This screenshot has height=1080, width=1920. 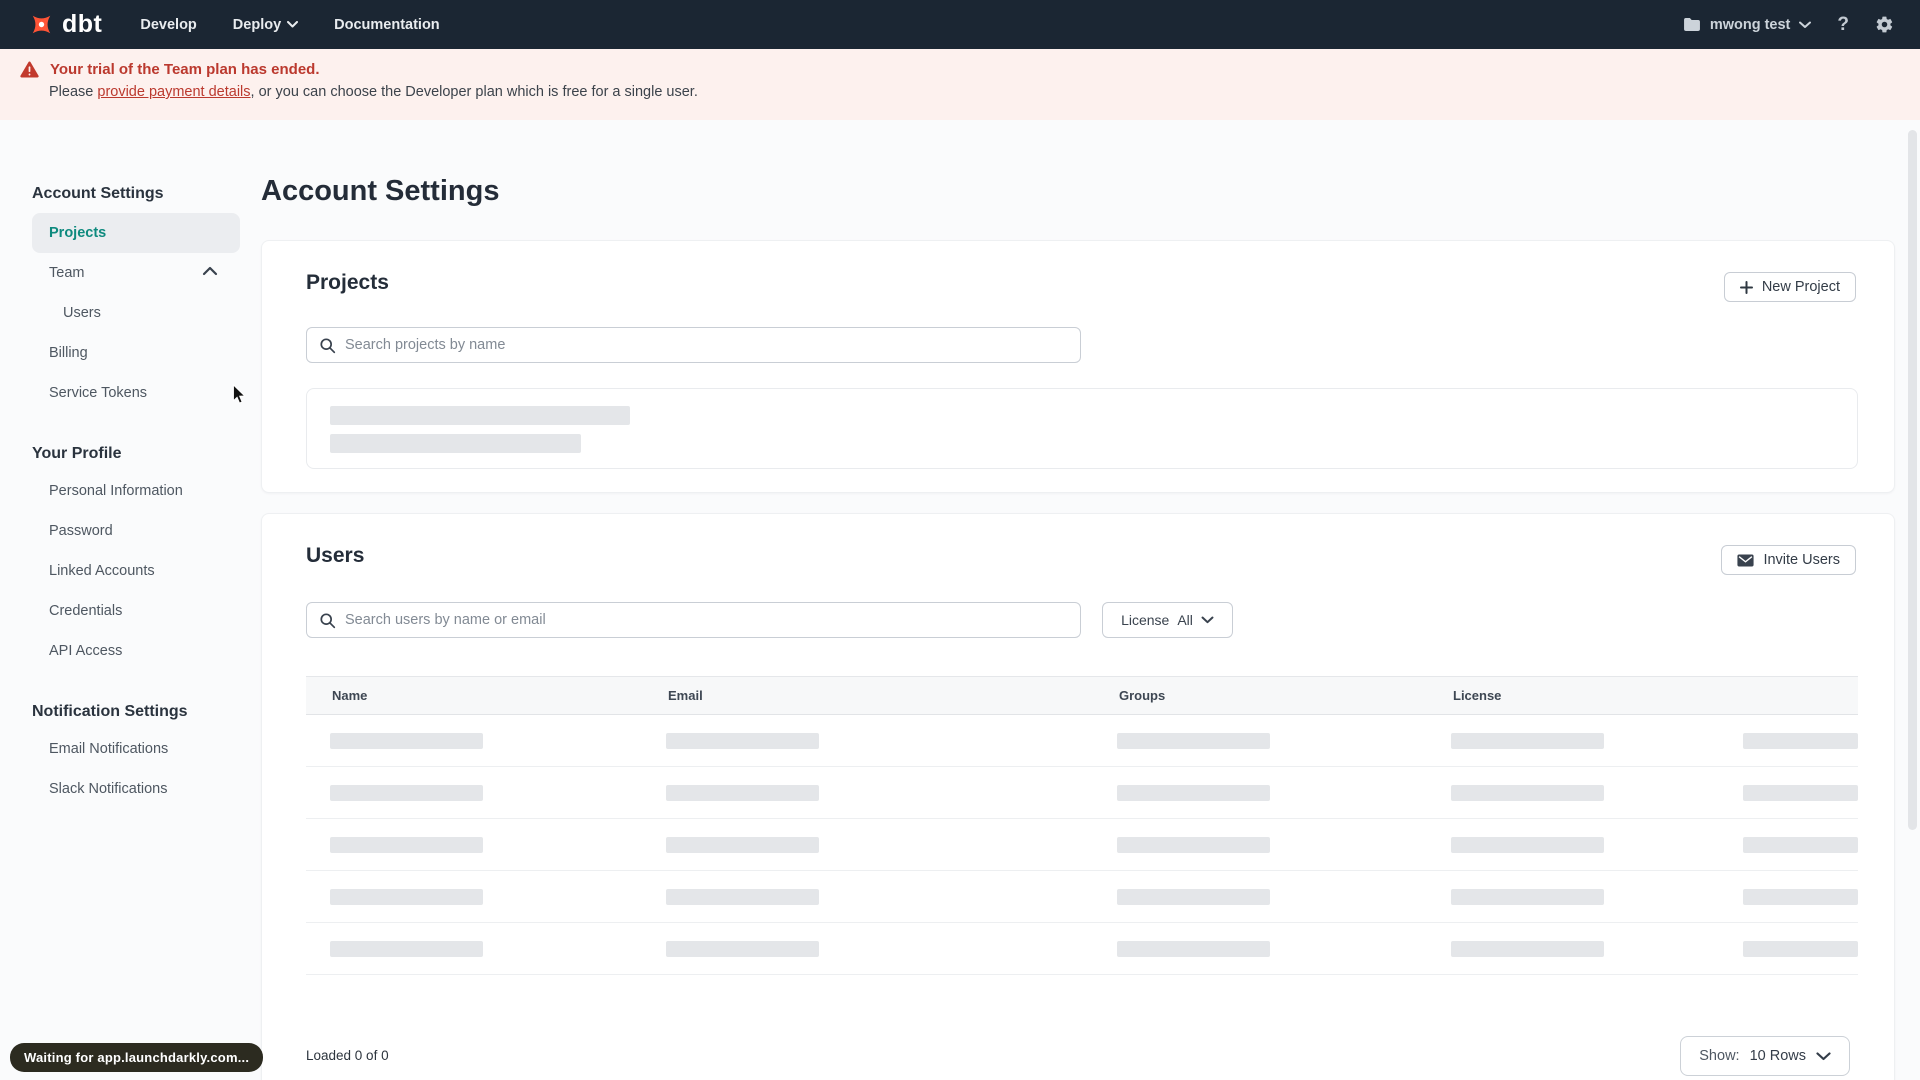 I want to click on account-switcher: mwong test, so click(x=1747, y=25).